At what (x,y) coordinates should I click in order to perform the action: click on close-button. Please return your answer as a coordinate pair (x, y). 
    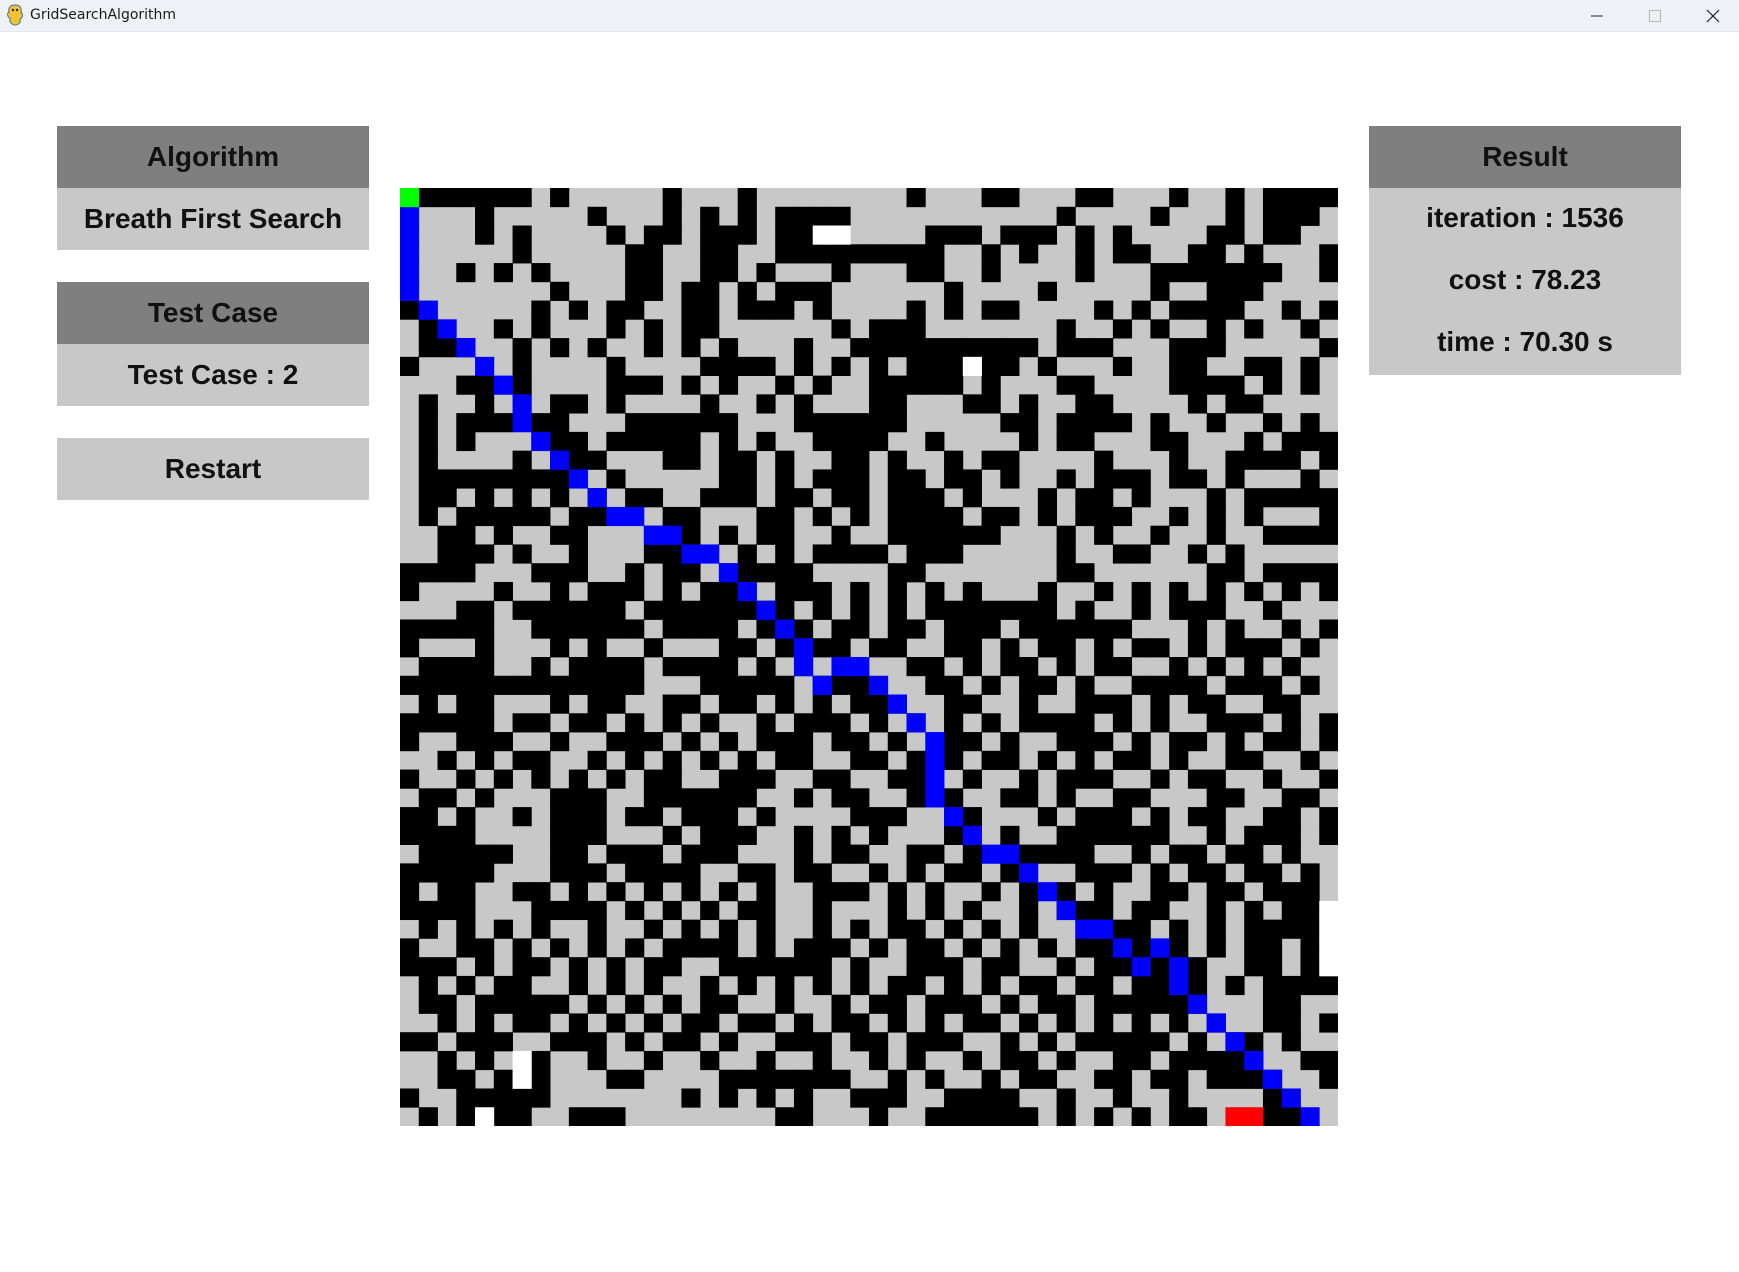
    Looking at the image, I should click on (1711, 15).